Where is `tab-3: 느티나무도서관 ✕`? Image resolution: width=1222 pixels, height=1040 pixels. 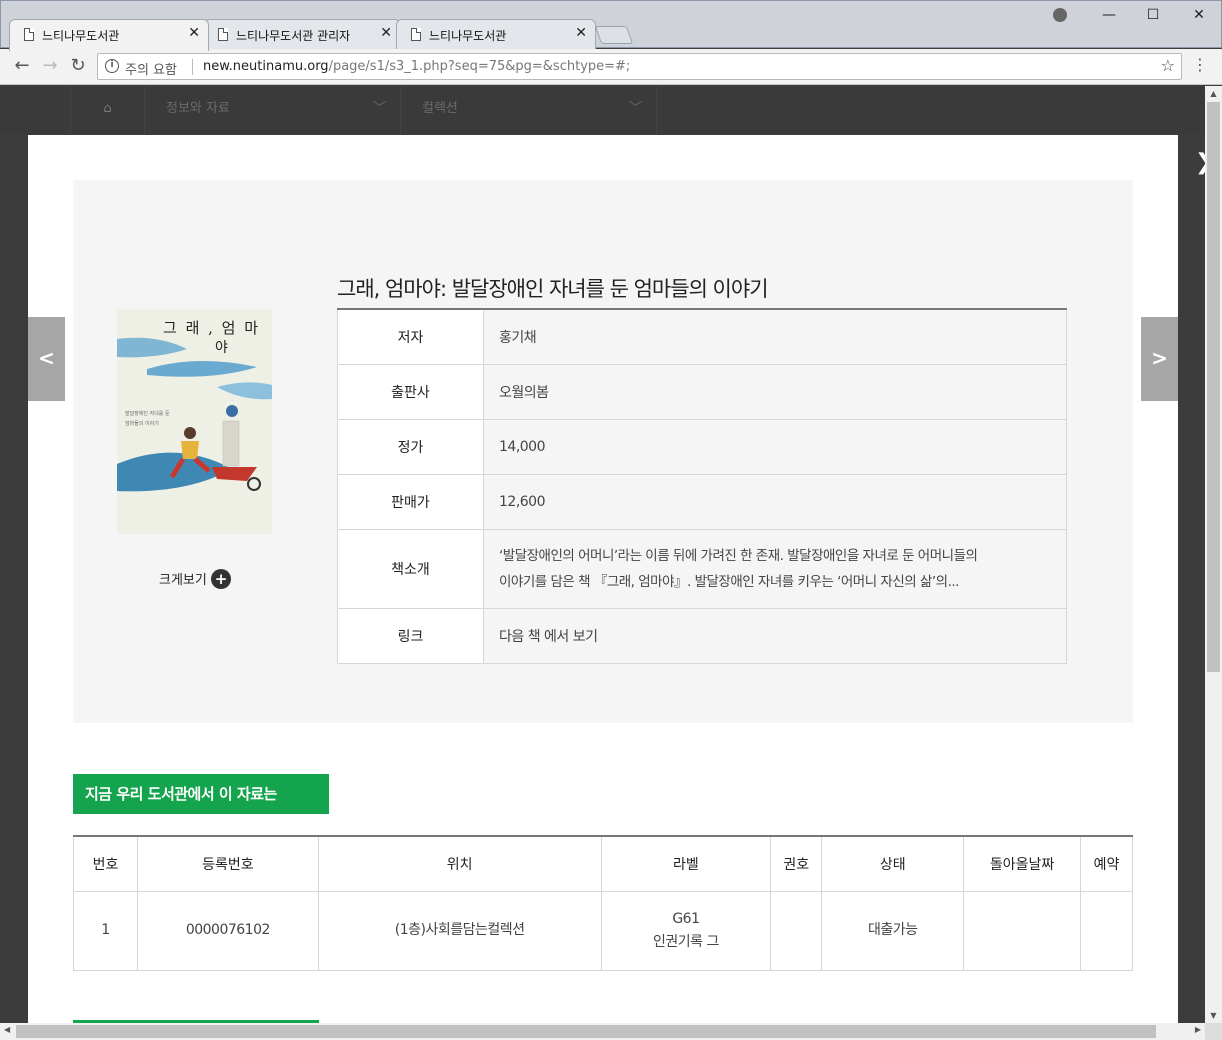 tab-3: 느티나무도서관 ✕ is located at coordinates (496, 34).